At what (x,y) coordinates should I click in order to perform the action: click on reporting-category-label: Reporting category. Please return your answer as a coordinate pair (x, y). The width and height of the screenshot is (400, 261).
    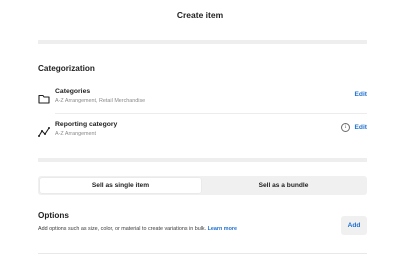
    Looking at the image, I should click on (86, 124).